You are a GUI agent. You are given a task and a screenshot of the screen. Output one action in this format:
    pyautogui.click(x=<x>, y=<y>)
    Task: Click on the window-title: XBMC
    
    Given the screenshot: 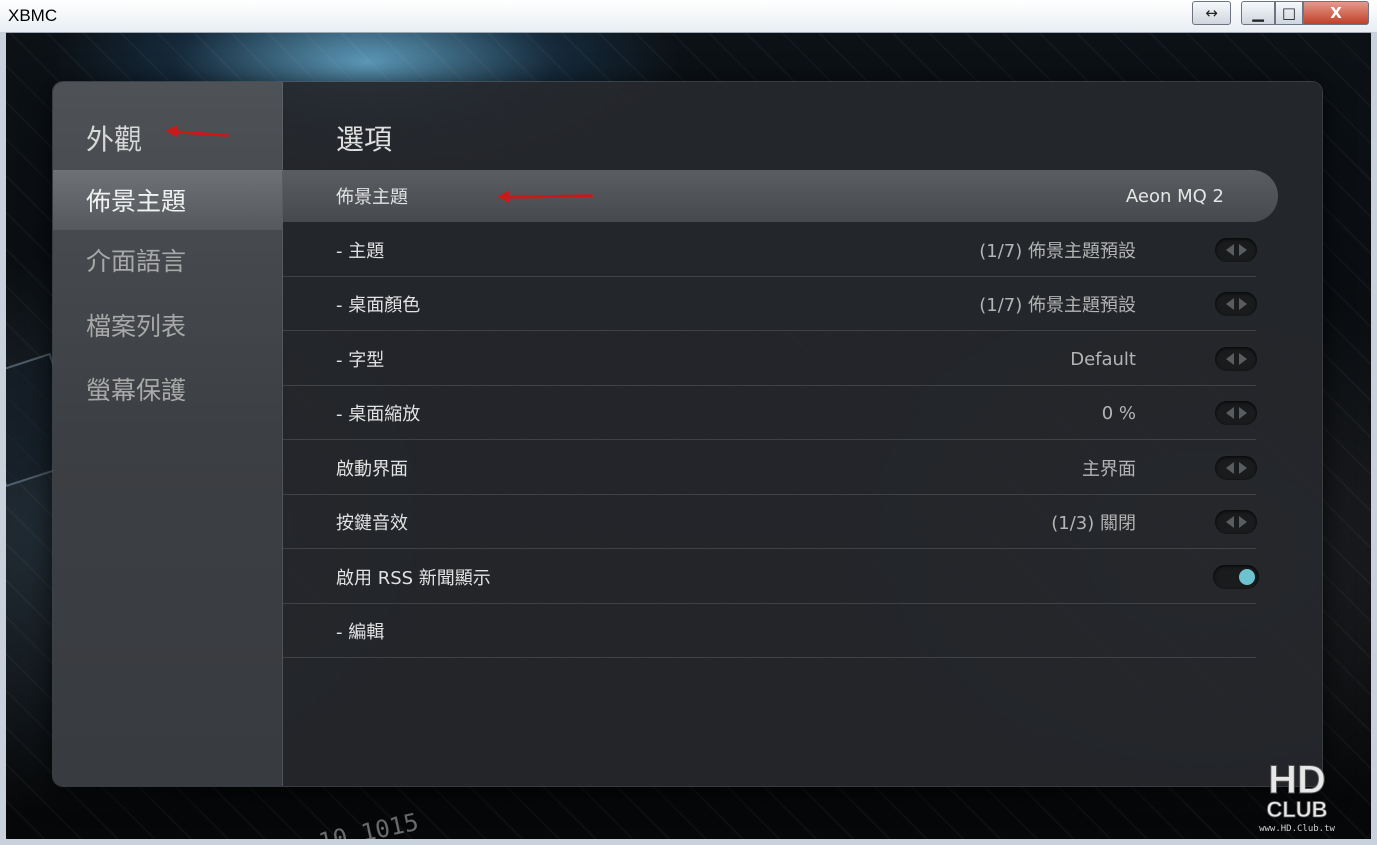 What is the action you would take?
    pyautogui.click(x=33, y=15)
    